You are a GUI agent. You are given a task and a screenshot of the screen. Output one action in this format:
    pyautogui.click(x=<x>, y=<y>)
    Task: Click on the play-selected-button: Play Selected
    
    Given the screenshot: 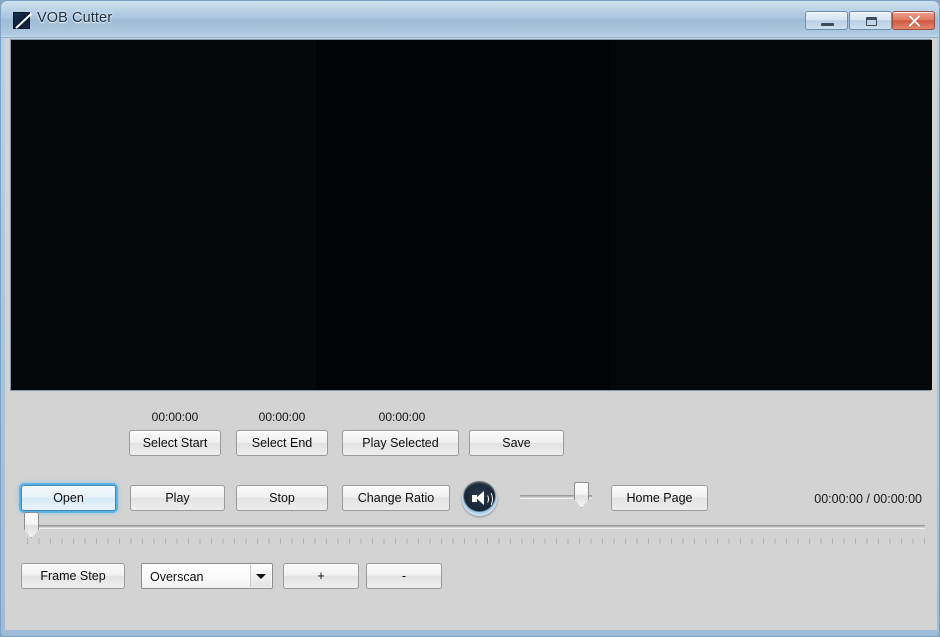 What is the action you would take?
    pyautogui.click(x=400, y=443)
    